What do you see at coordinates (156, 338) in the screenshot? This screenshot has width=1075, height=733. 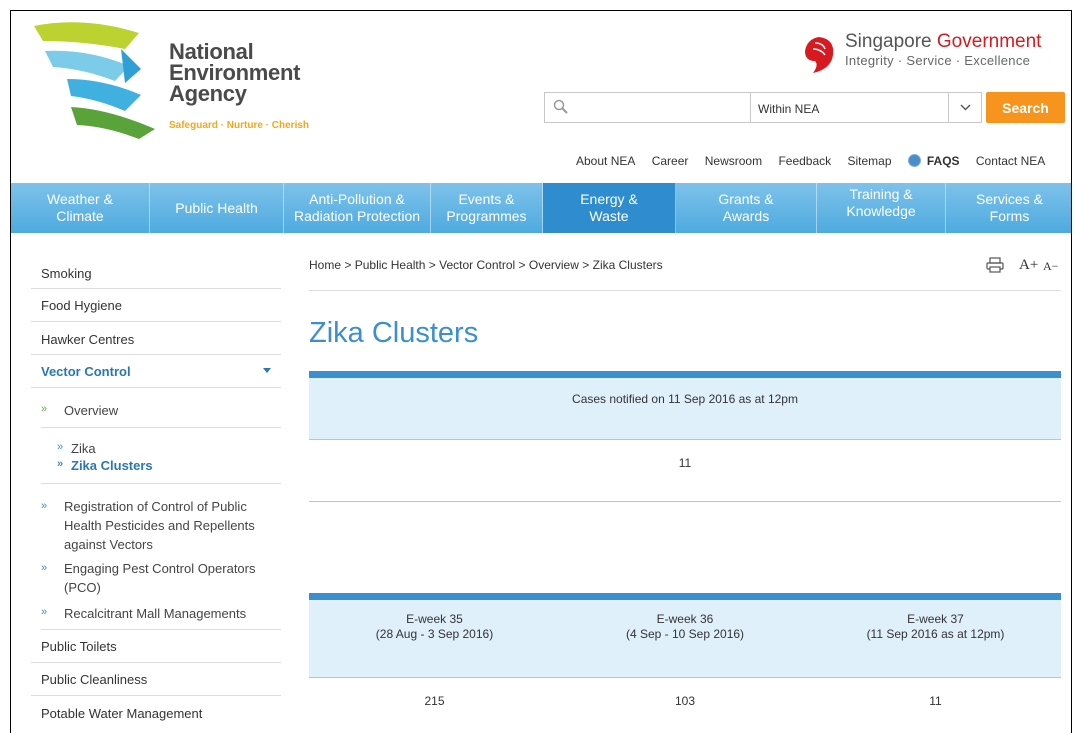 I see `sidebar-item-hawker-centres: Hawker Centres` at bounding box center [156, 338].